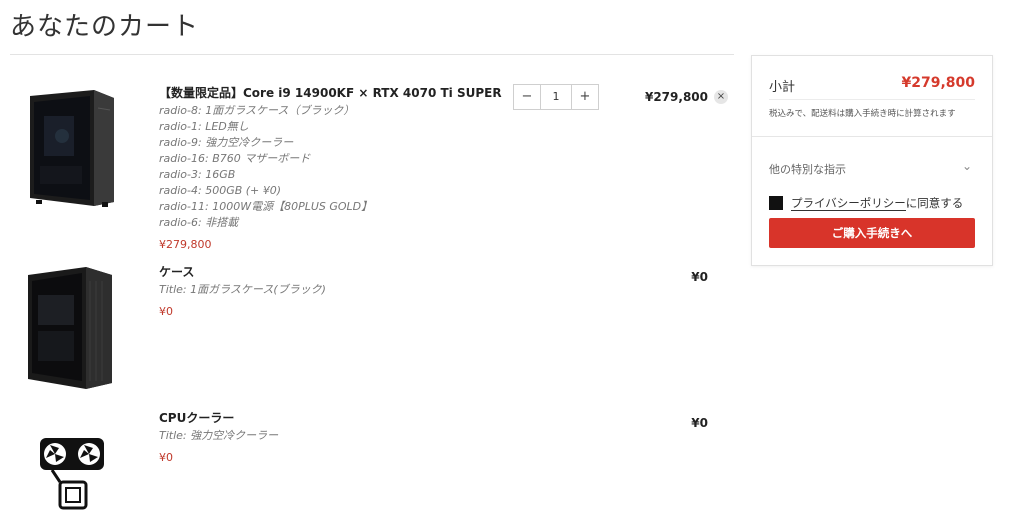  What do you see at coordinates (218, 418) in the screenshot?
I see `item-title: CPUクーラー` at bounding box center [218, 418].